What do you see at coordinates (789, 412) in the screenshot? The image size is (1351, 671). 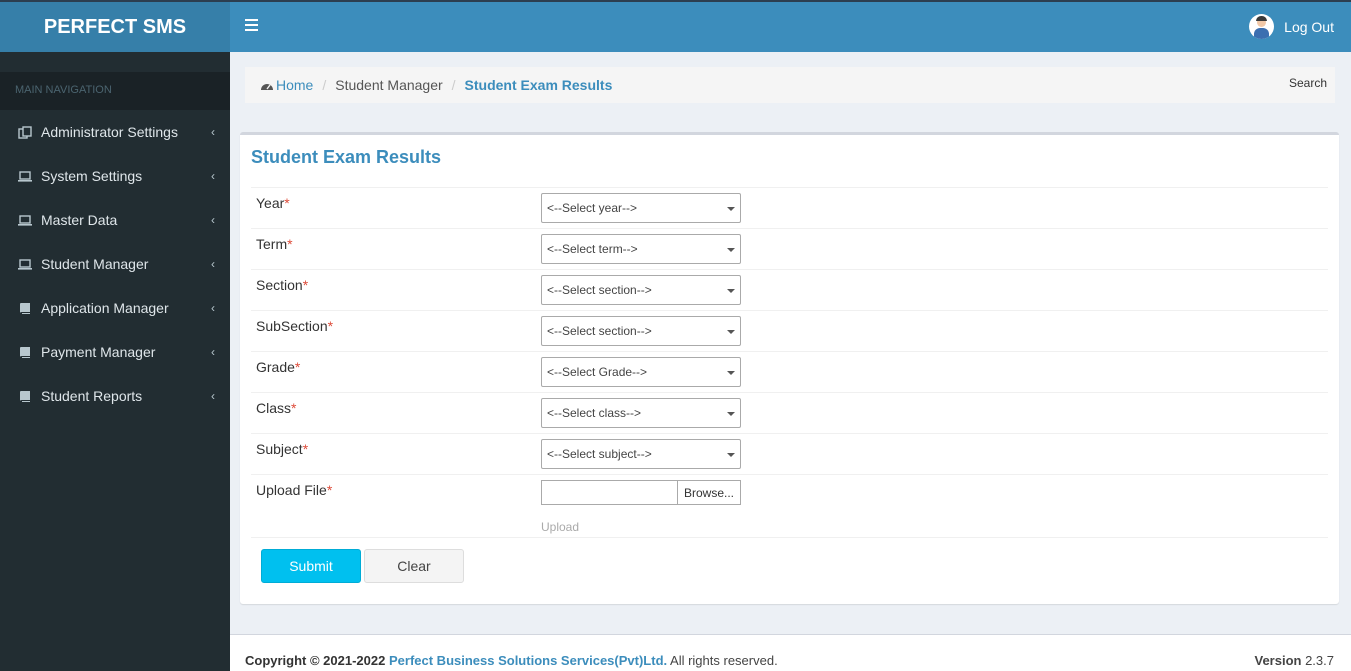 I see `form-row-class: Class* <--Select class-->` at bounding box center [789, 412].